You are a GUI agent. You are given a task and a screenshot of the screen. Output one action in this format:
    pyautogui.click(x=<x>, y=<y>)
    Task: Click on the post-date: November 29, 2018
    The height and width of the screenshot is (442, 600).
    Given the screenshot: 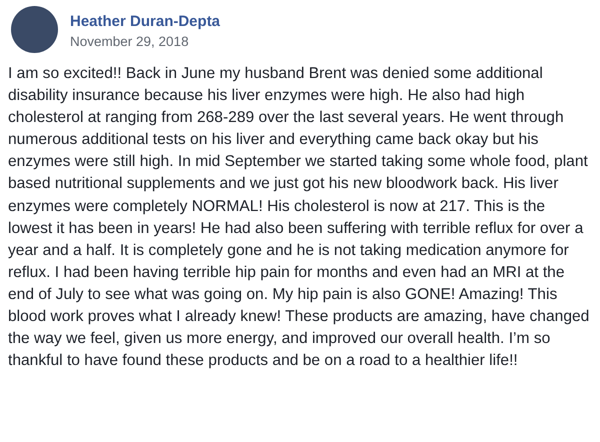 What is the action you would take?
    pyautogui.click(x=130, y=41)
    